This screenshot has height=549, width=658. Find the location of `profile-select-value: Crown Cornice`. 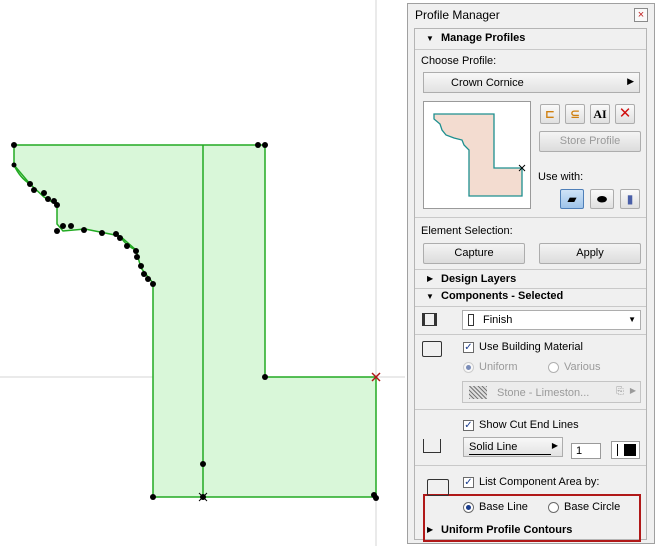

profile-select-value: Crown Cornice is located at coordinates (487, 83).